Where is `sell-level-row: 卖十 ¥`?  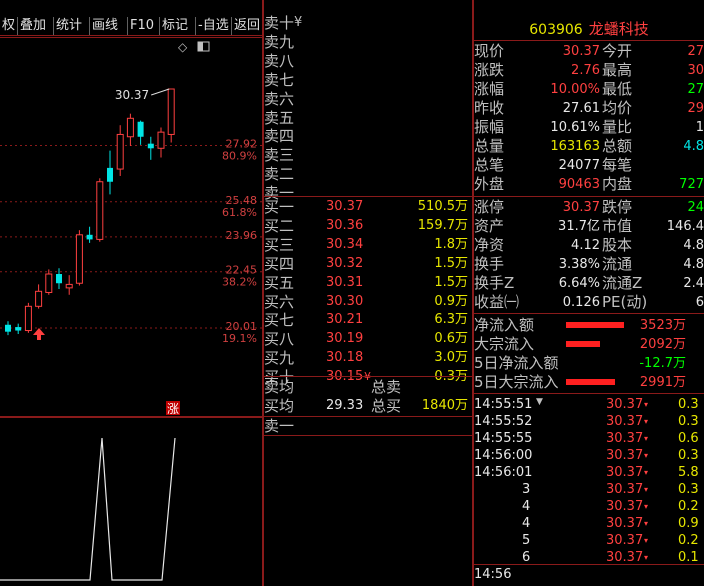
sell-level-row: 卖十 ¥ is located at coordinates (368, 23).